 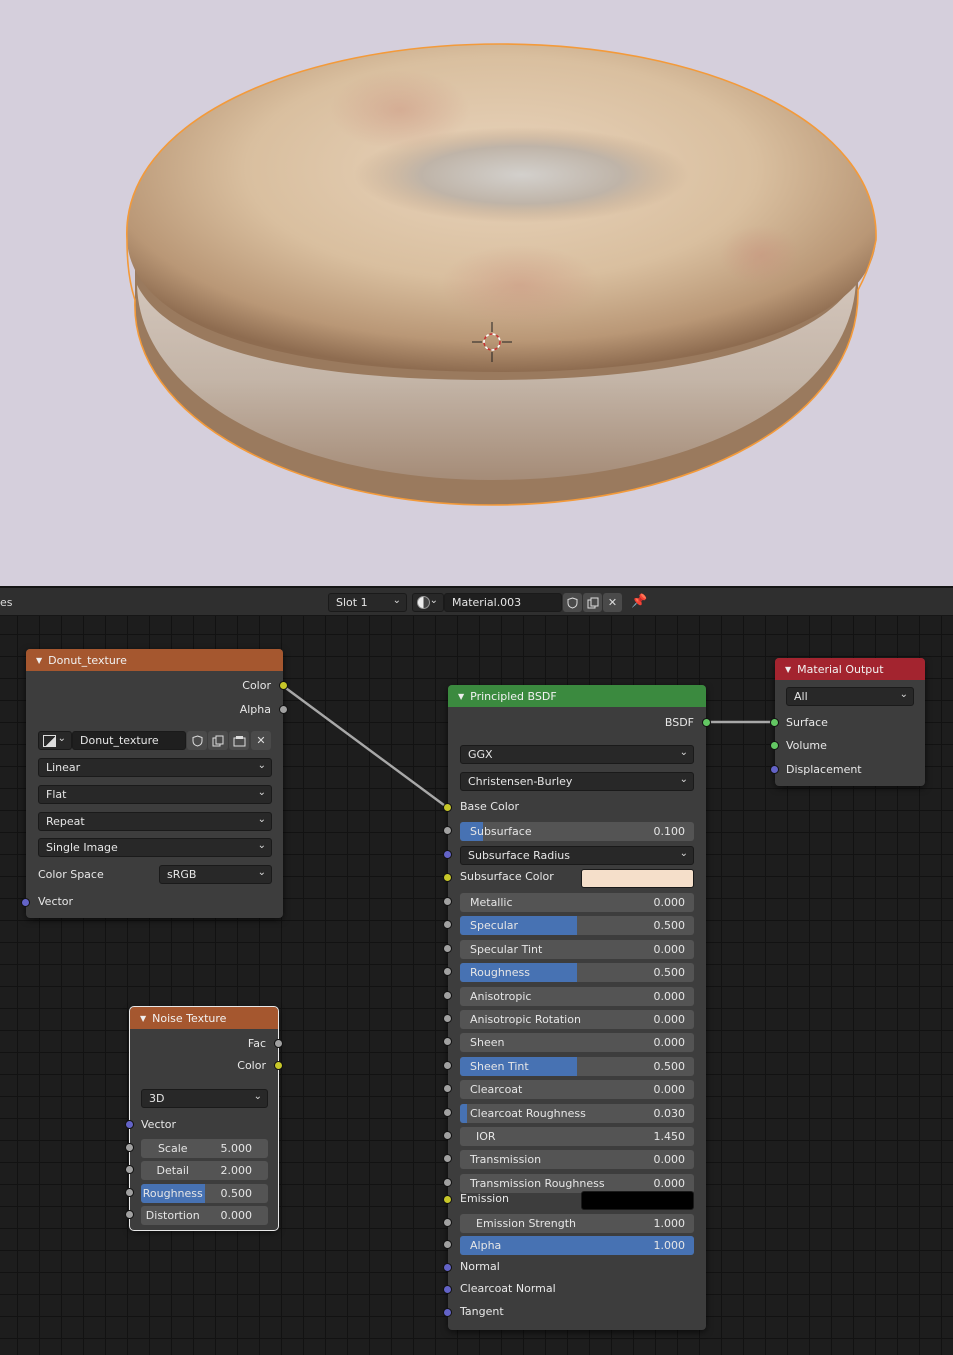 What do you see at coordinates (447, 1041) in the screenshot?
I see `input-sheen-socket` at bounding box center [447, 1041].